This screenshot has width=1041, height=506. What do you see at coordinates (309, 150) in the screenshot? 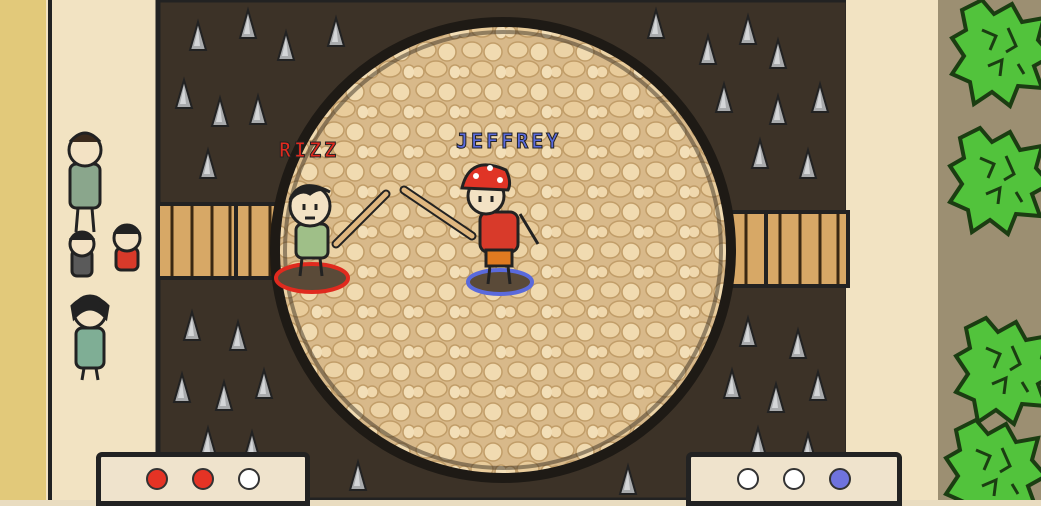
I see `rizz-name-label: RIZZ` at bounding box center [309, 150].